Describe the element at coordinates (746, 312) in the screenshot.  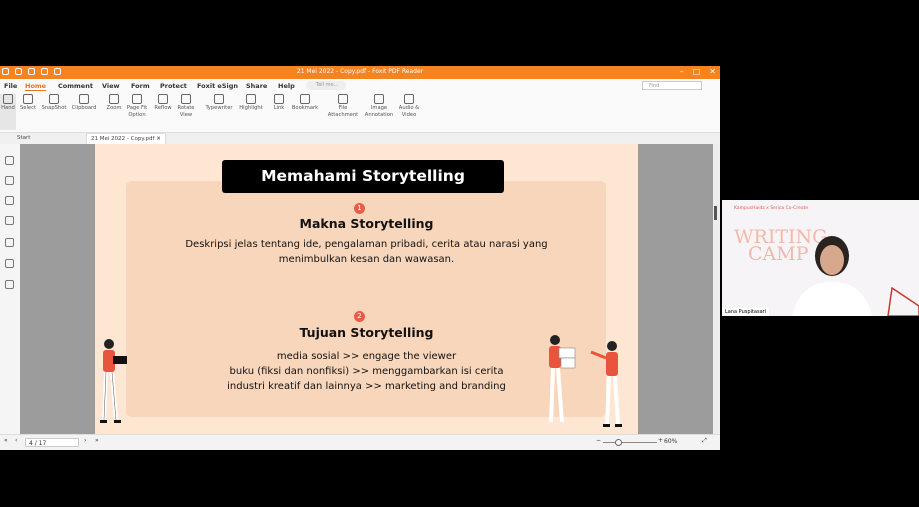
I see `participant-name: Lana Puspitasari` at that location.